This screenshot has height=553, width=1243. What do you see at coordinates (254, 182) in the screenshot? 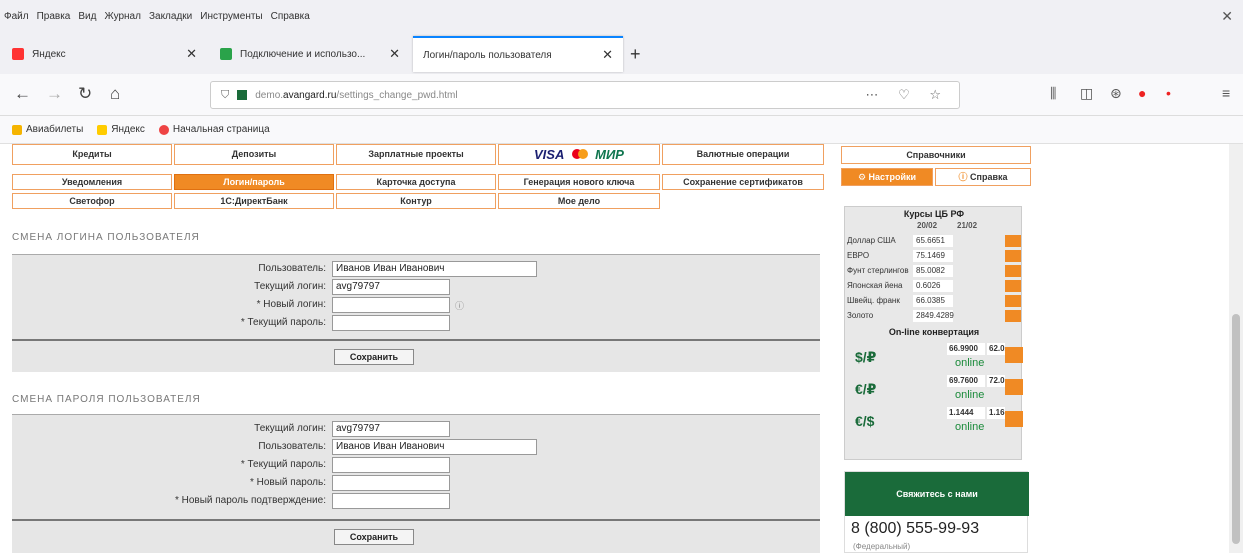
I see `nav-login-password: Логин/пароль` at bounding box center [254, 182].